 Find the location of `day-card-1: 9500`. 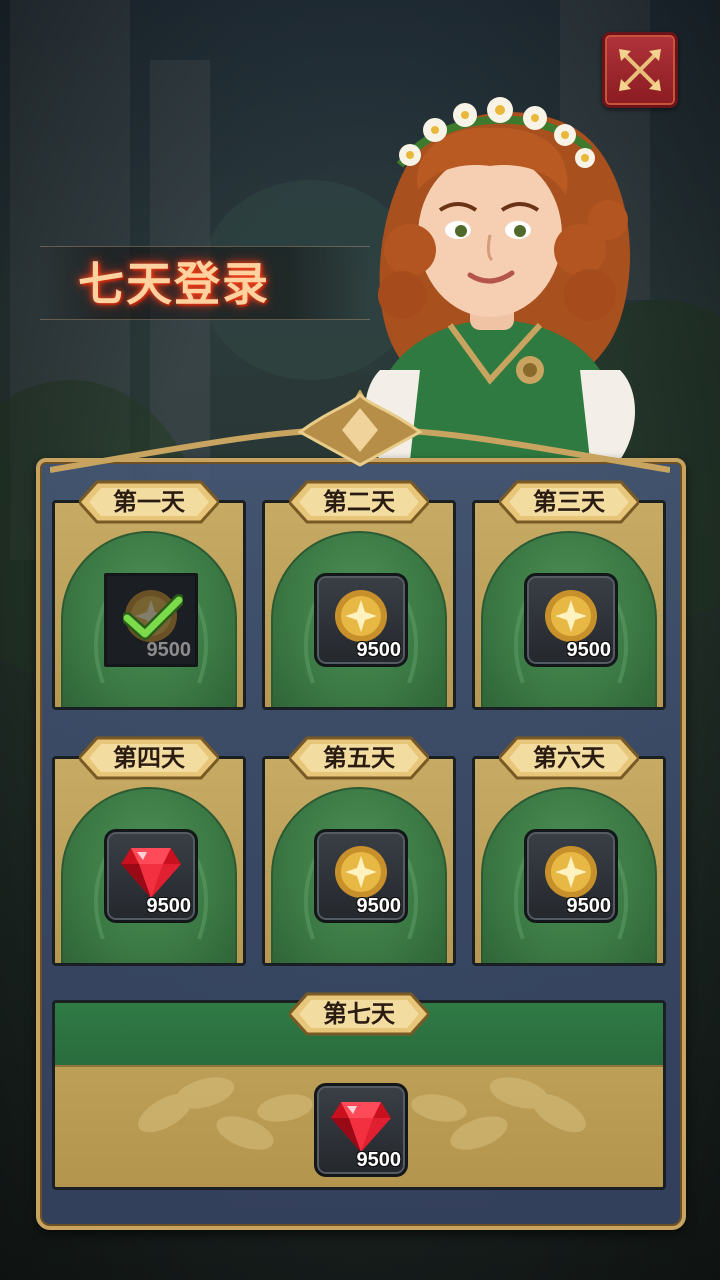

day-card-1: 9500 is located at coordinates (149, 605).